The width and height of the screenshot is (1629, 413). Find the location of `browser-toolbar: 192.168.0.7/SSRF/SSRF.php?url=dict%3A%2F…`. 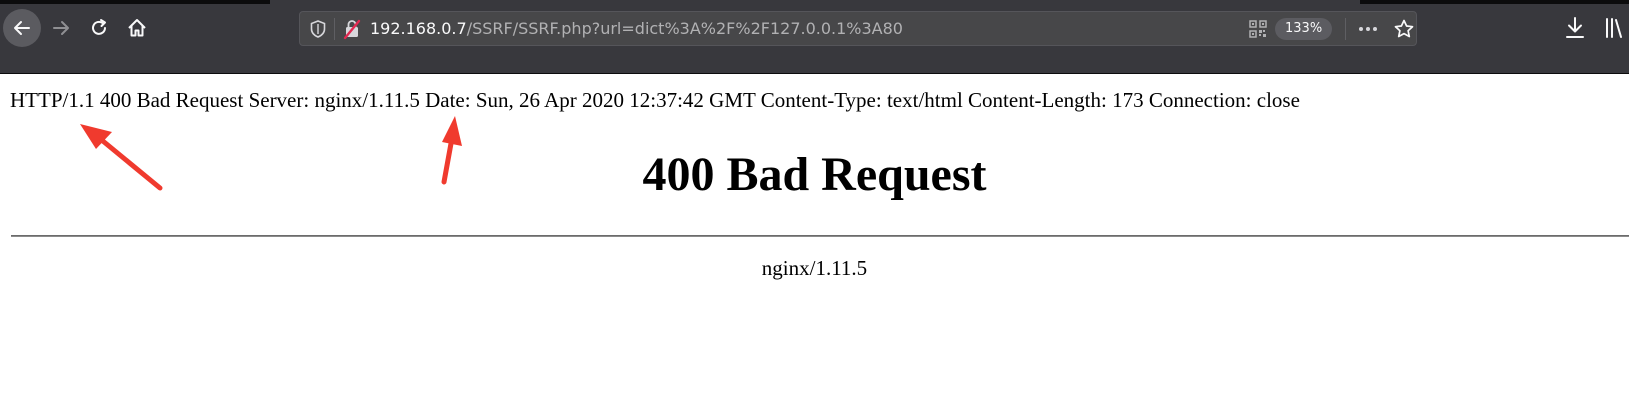

browser-toolbar: 192.168.0.7/SSRF/SSRF.php?url=dict%3A%2F… is located at coordinates (814, 28).